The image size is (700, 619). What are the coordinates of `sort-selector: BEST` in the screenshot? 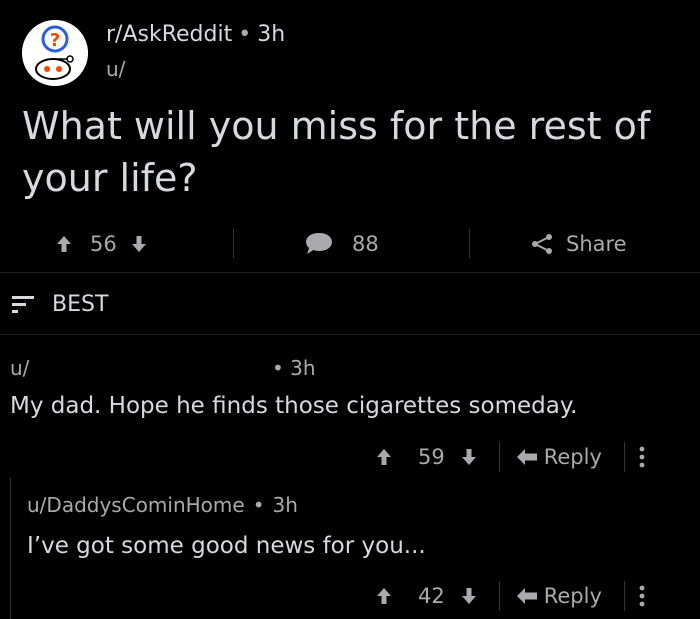 It's located at (59, 304).